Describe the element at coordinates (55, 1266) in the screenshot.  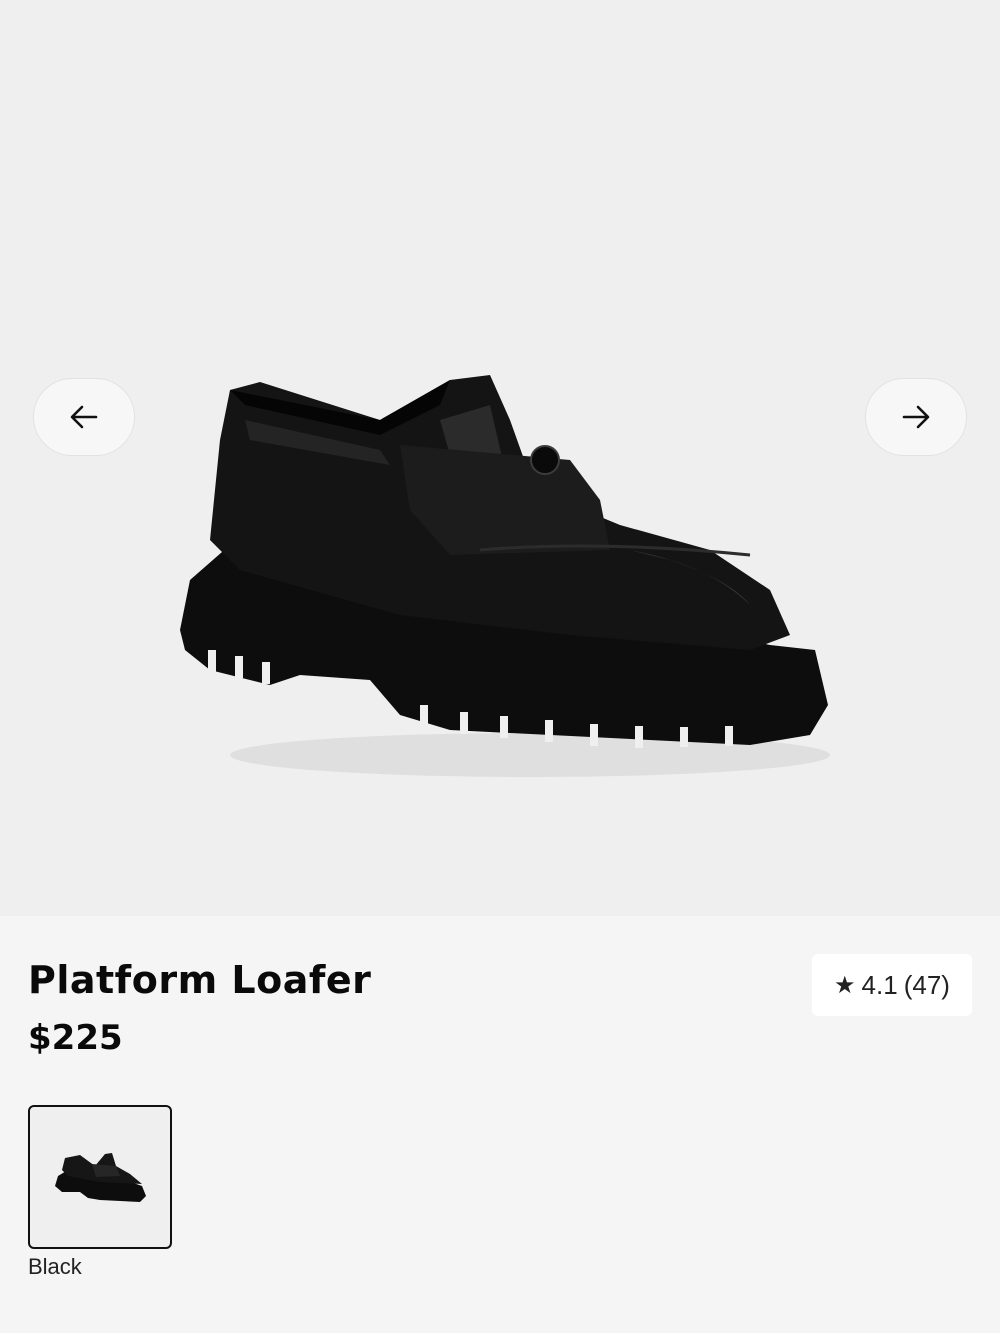
I see `swatch-label: Black` at that location.